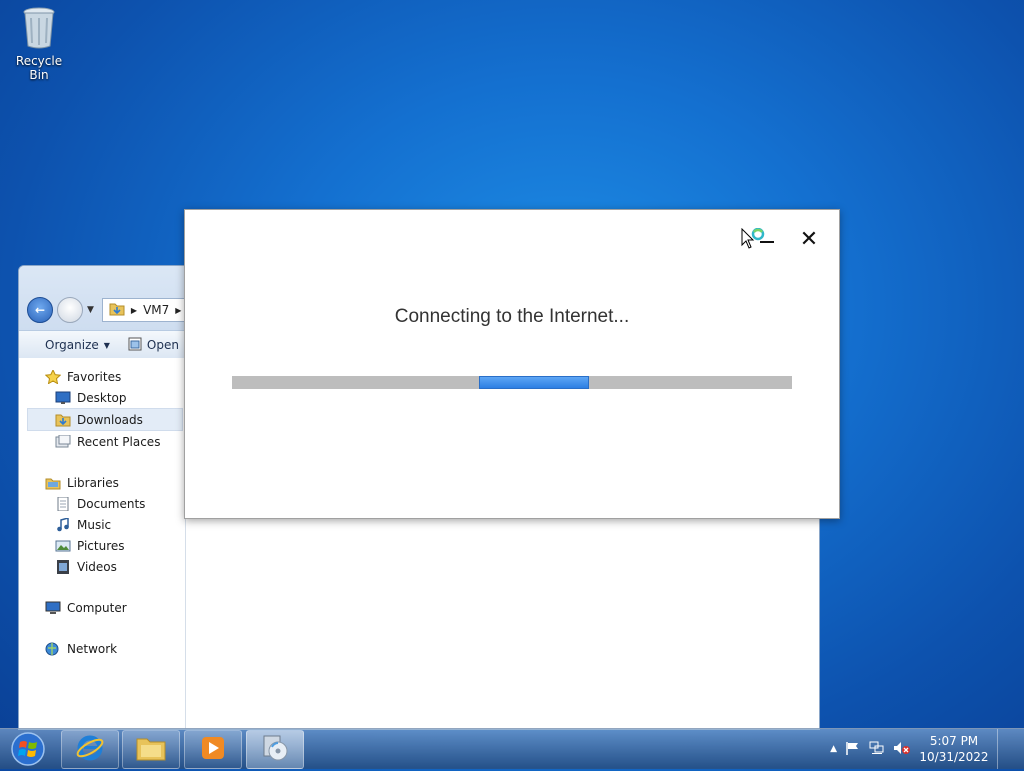 The width and height of the screenshot is (1024, 771). I want to click on taskbar-internet-explorer, so click(90, 749).